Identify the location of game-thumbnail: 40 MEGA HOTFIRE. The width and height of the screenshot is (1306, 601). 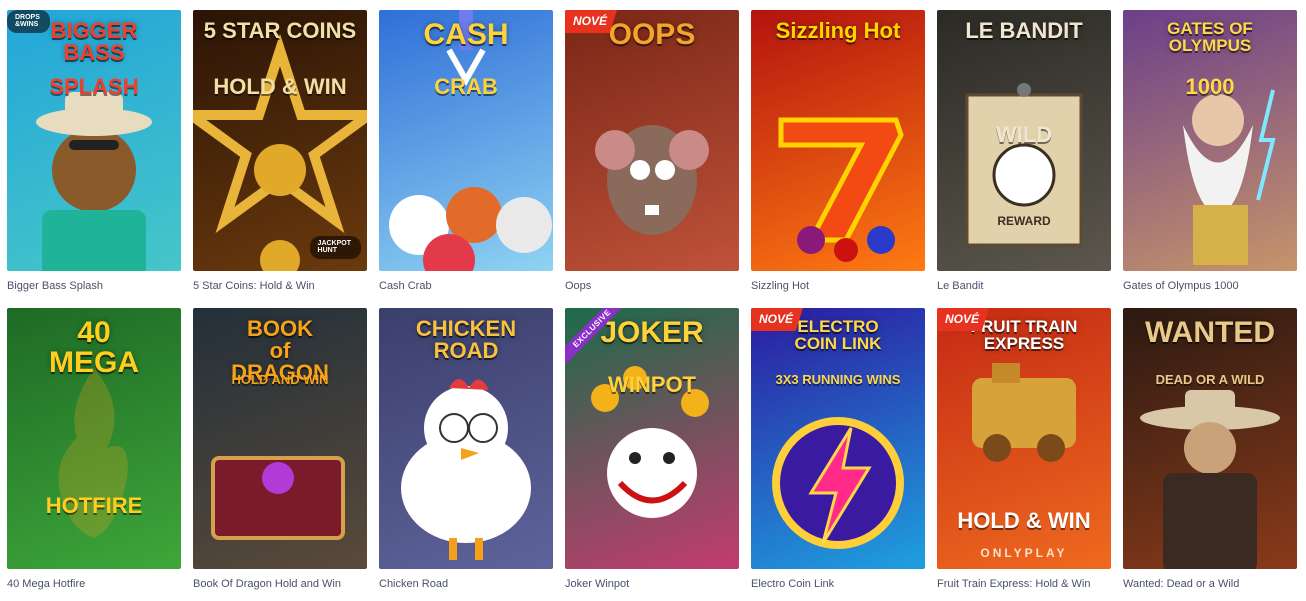
(94, 438).